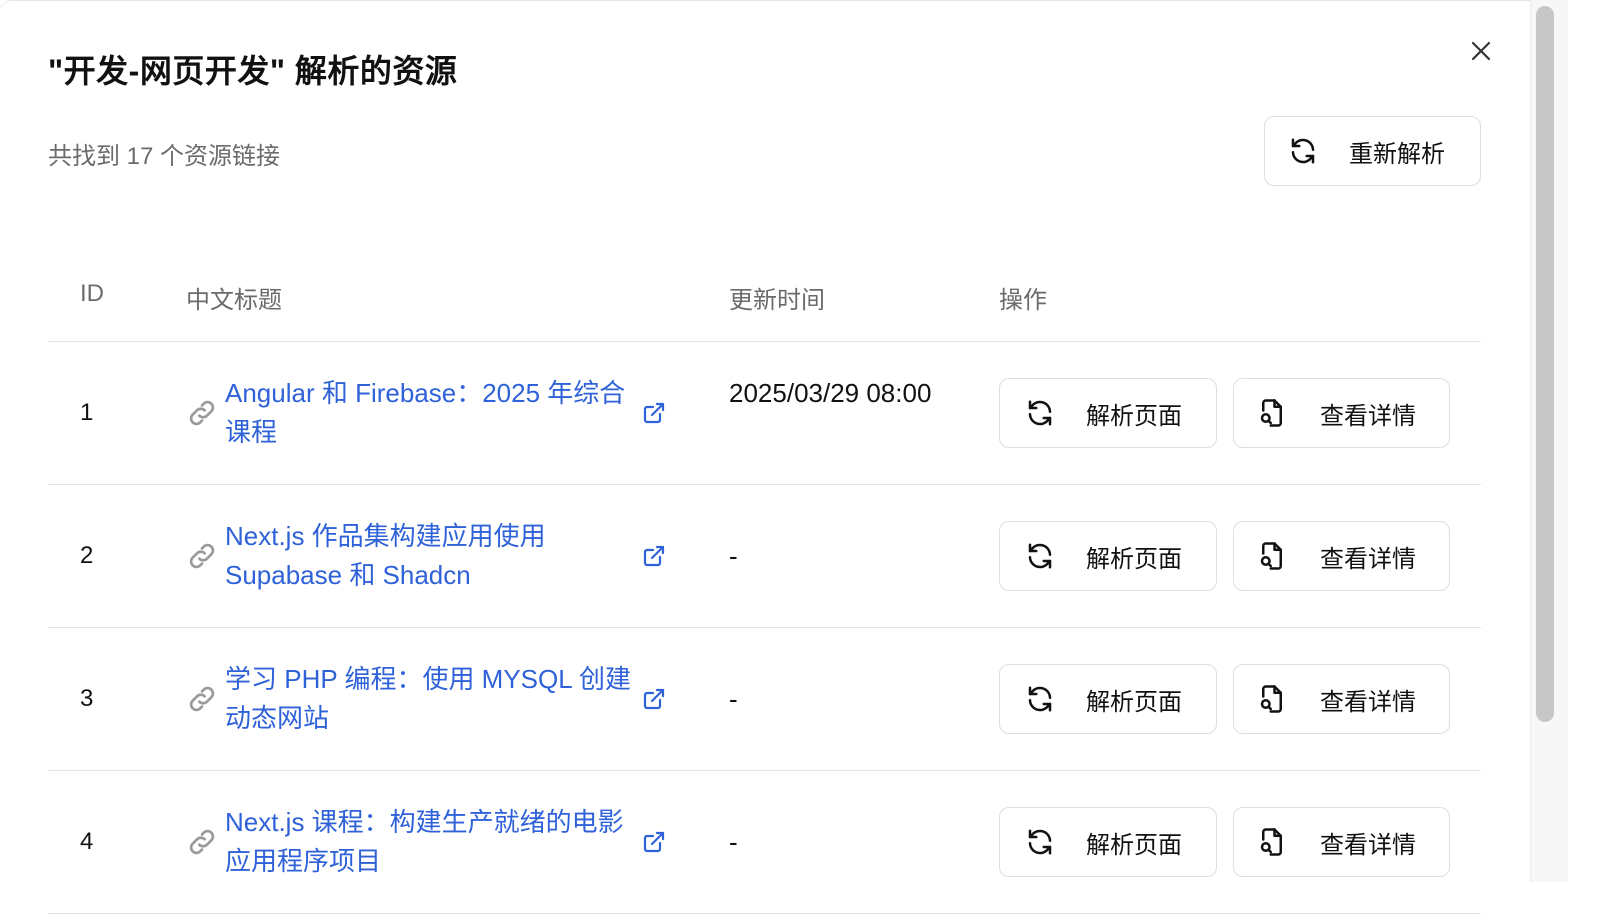 Image resolution: width=1608 pixels, height=914 pixels. What do you see at coordinates (87, 412) in the screenshot?
I see `row-id: 1` at bounding box center [87, 412].